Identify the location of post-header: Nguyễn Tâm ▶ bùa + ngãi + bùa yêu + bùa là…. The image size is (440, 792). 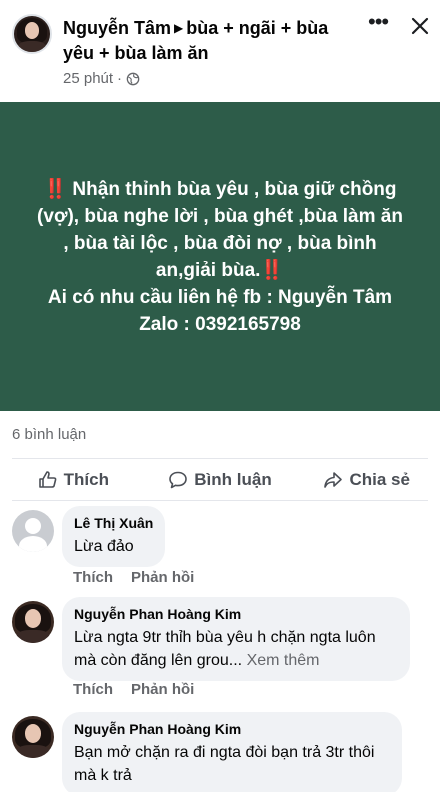
(220, 50).